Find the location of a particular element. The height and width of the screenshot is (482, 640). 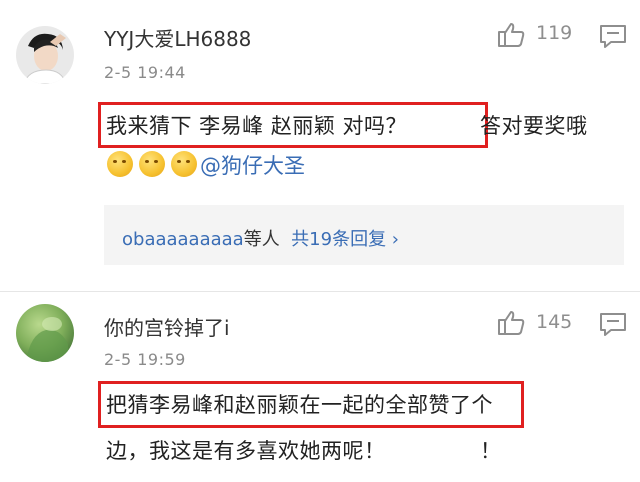

reply-username: obaaaaaaaaa is located at coordinates (183, 239).